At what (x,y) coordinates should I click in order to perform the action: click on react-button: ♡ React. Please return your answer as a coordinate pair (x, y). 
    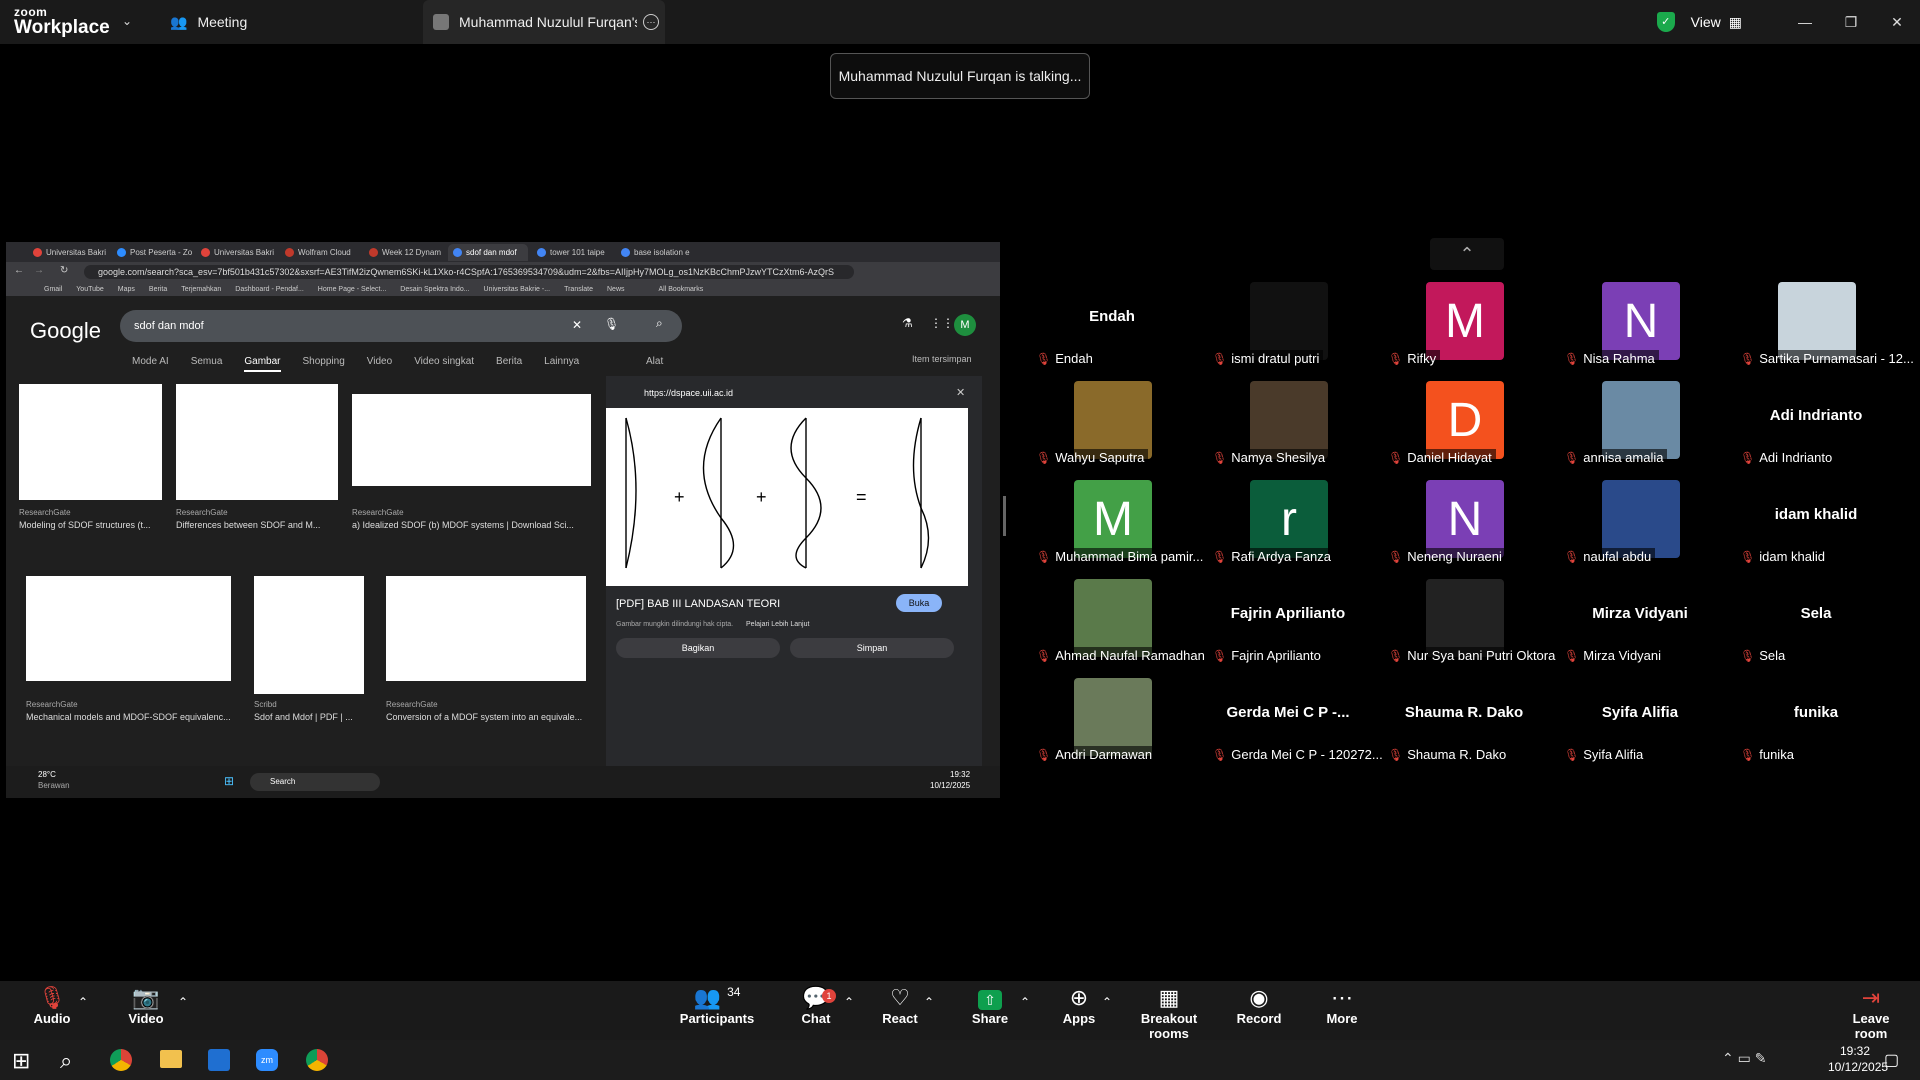
    Looking at the image, I should click on (900, 1010).